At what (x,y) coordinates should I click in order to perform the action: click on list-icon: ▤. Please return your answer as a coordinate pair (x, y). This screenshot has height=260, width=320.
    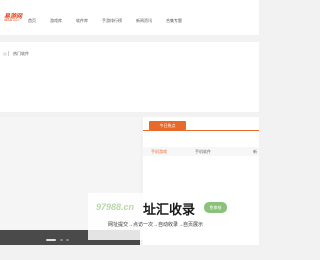
    Looking at the image, I should click on (5, 53).